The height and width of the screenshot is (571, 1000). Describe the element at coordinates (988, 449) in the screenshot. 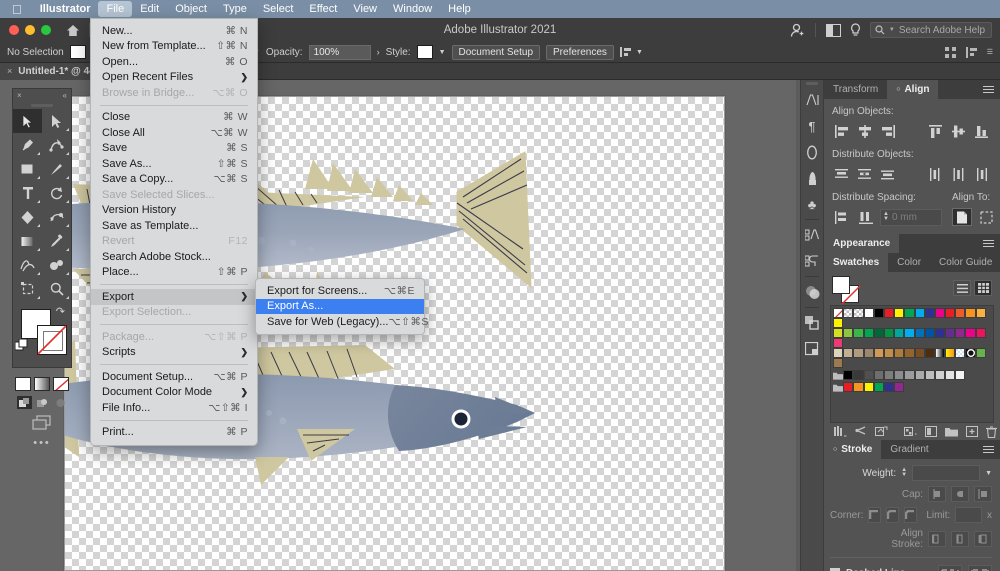

I see `panel-menu-icon` at that location.